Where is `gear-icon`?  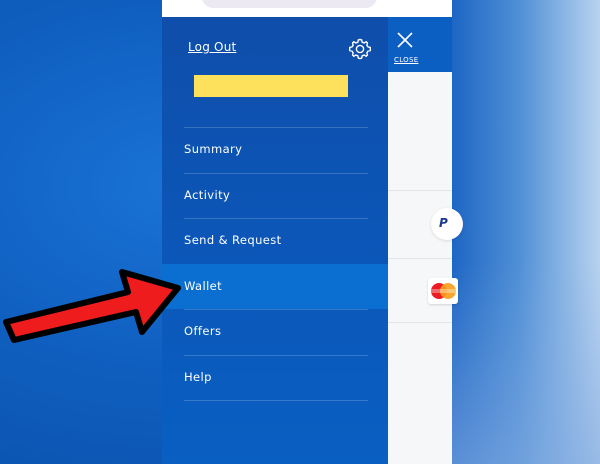
gear-icon is located at coordinates (360, 49).